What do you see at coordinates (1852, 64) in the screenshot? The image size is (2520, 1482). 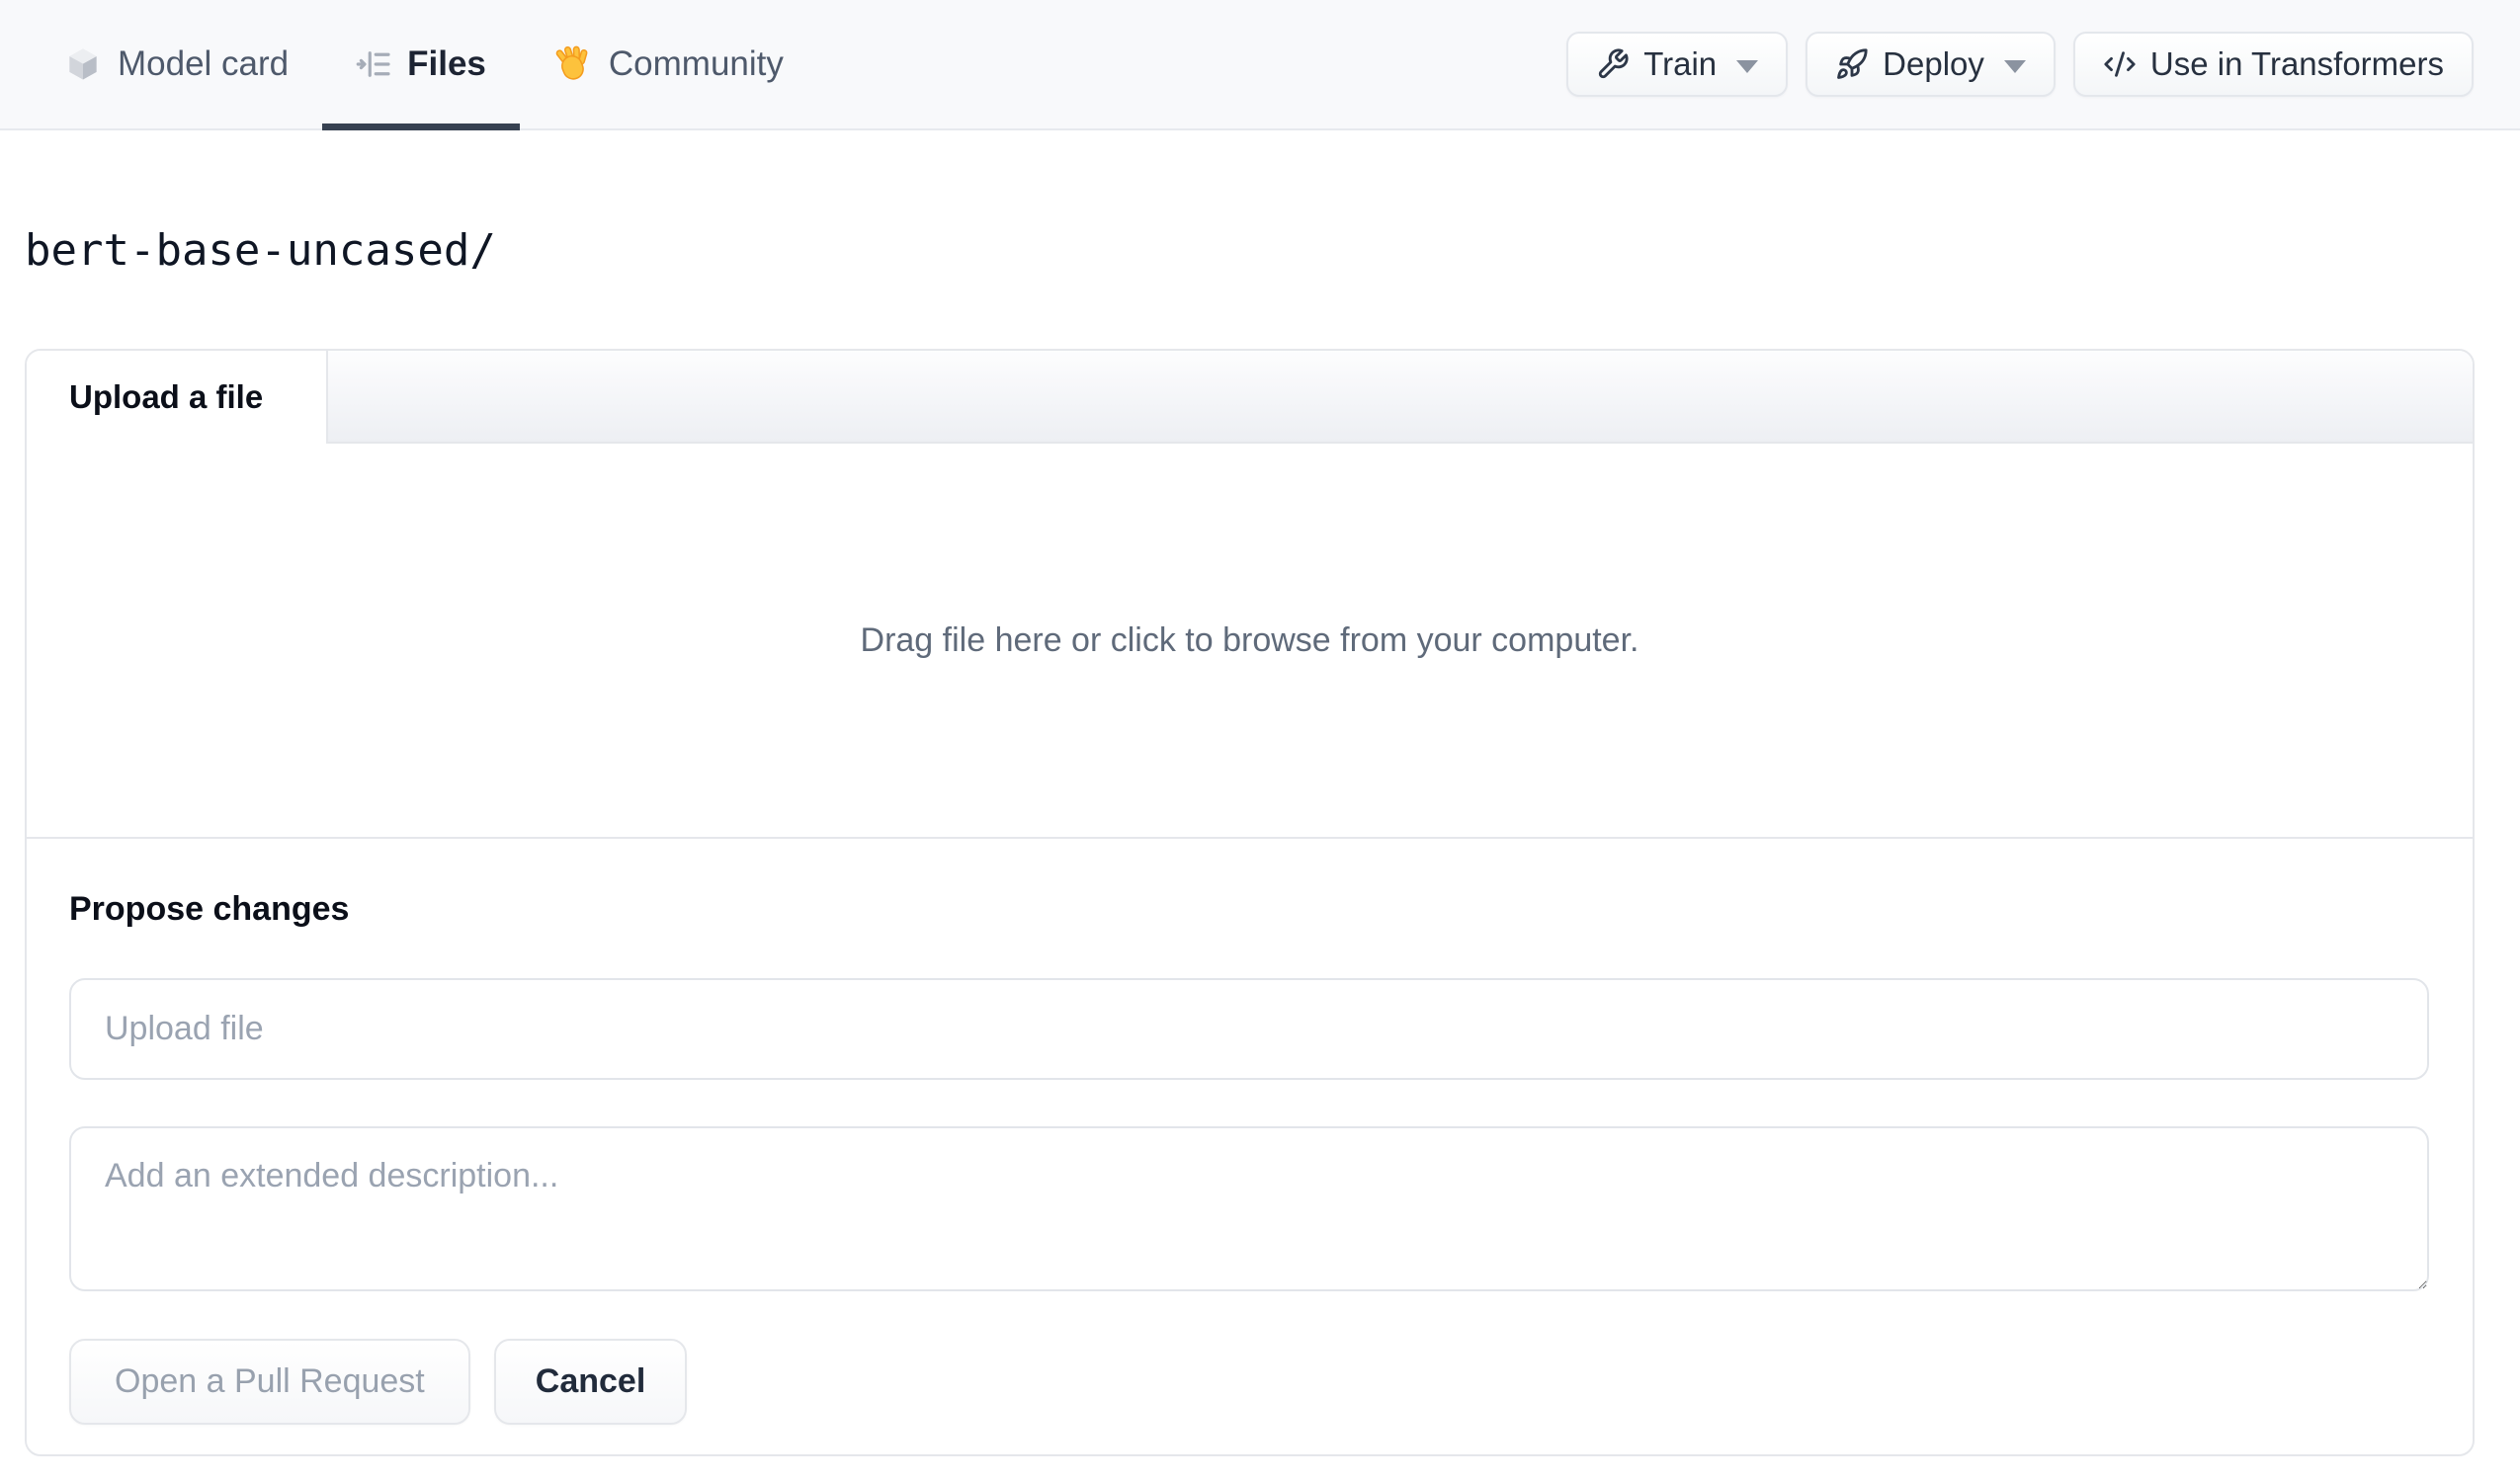 I see `rocket-icon` at bounding box center [1852, 64].